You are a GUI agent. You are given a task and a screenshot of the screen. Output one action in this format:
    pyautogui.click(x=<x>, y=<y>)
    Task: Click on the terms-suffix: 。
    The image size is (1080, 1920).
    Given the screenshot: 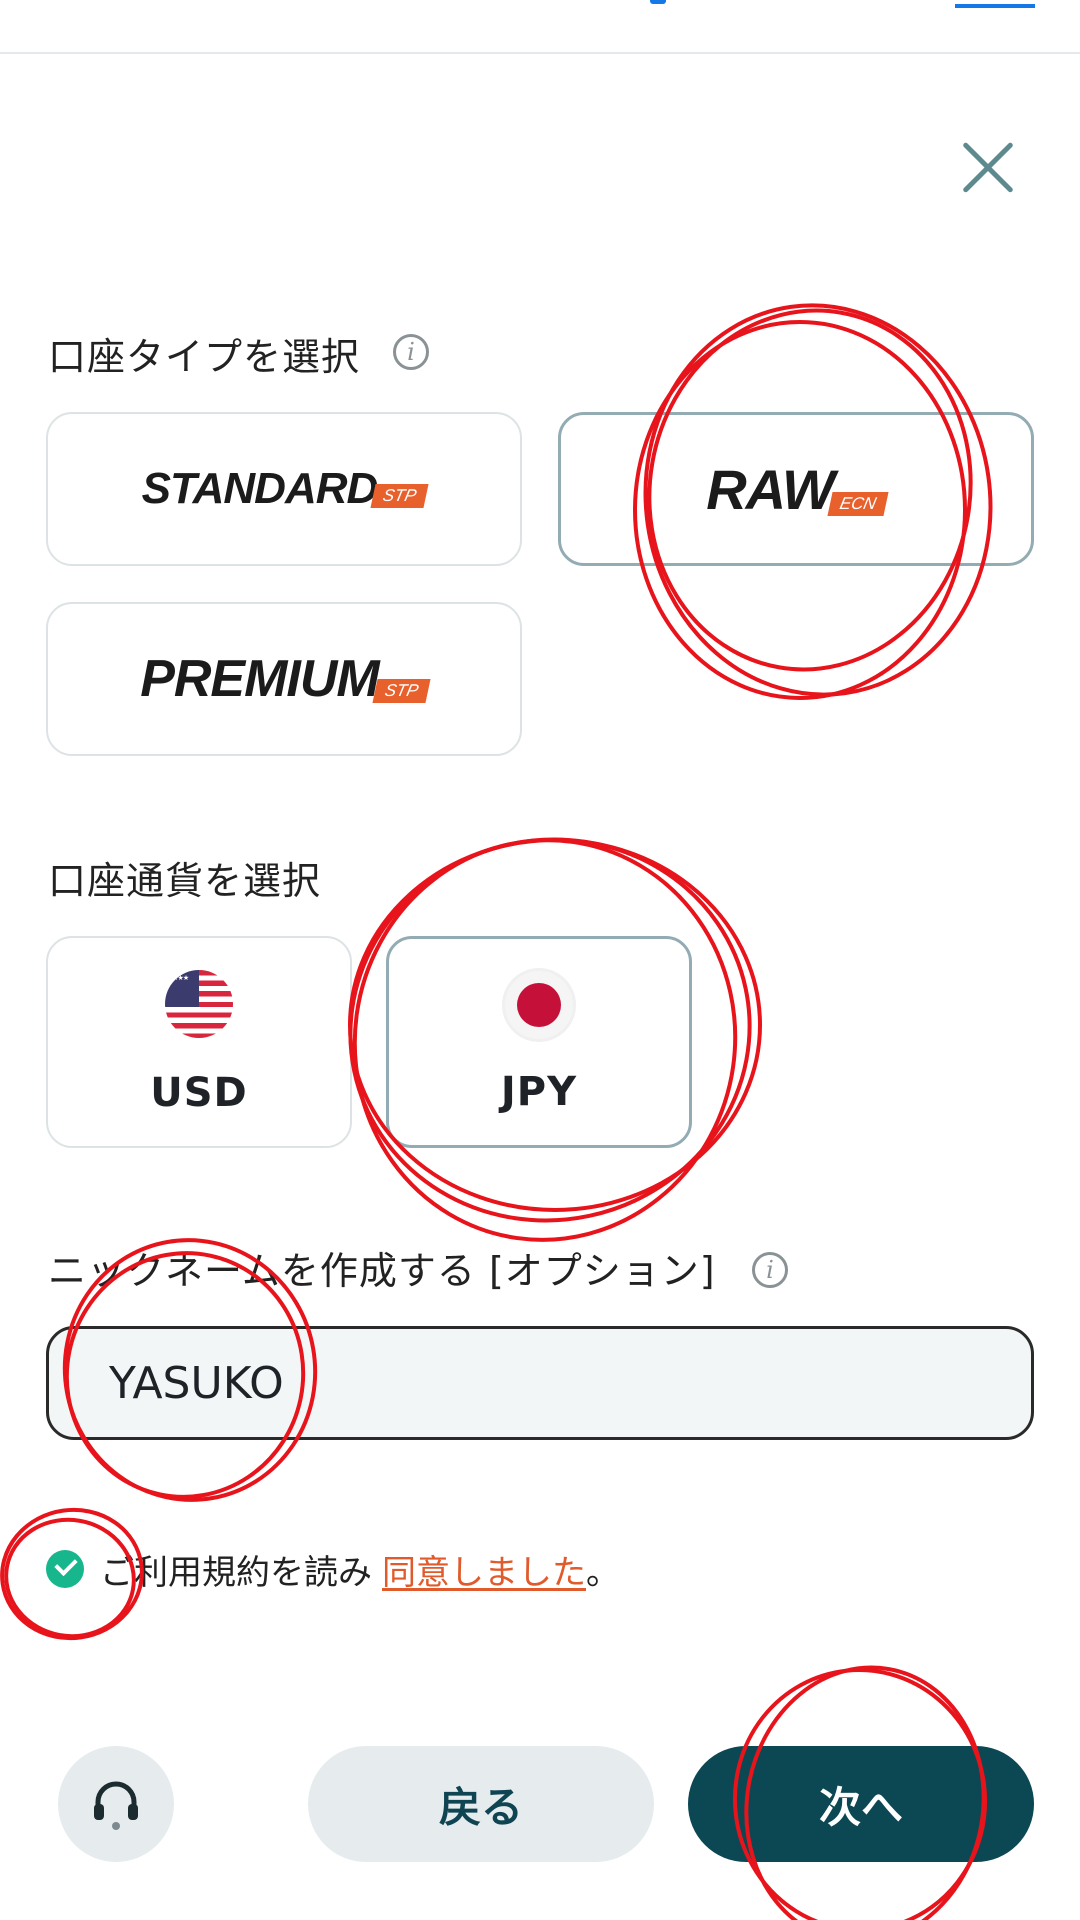 What is the action you would take?
    pyautogui.click(x=603, y=1572)
    